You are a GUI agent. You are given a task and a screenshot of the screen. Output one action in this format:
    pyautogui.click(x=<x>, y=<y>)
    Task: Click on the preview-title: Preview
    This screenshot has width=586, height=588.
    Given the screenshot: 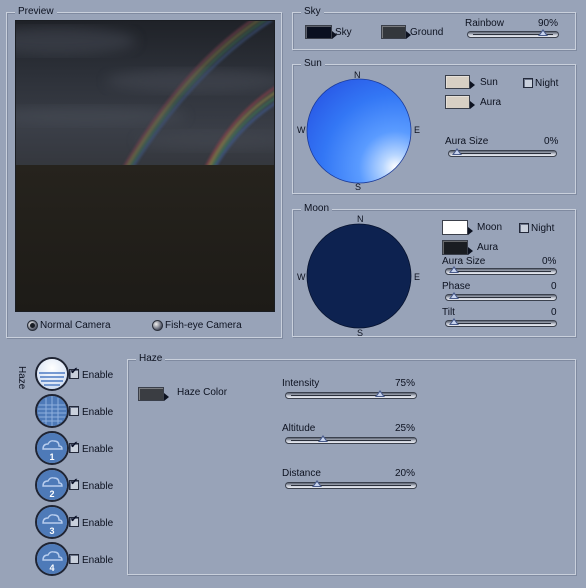 What is the action you would take?
    pyautogui.click(x=36, y=12)
    